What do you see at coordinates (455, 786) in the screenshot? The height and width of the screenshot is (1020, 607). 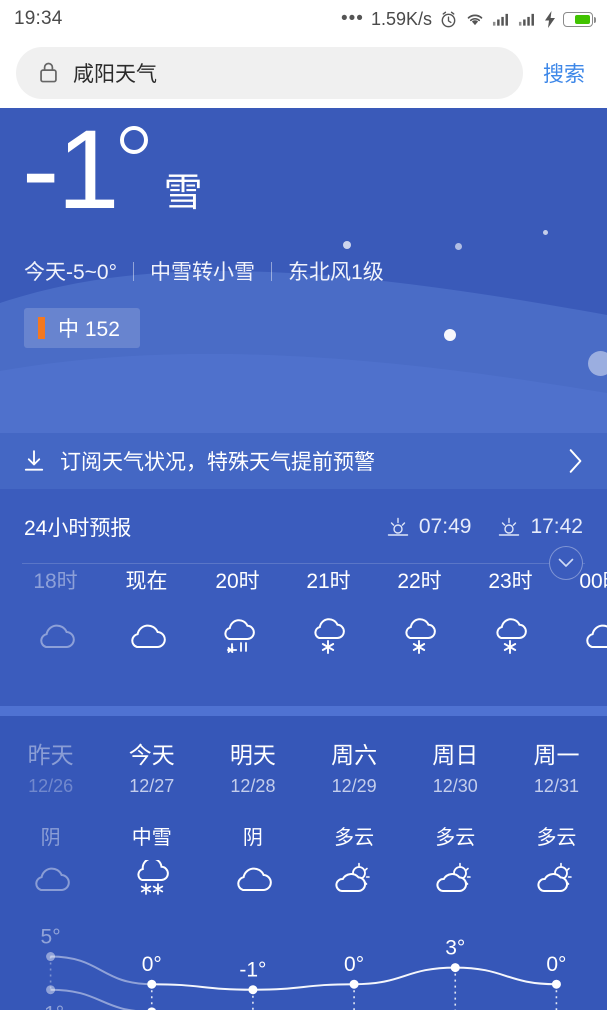 I see `day-date: 12/30` at bounding box center [455, 786].